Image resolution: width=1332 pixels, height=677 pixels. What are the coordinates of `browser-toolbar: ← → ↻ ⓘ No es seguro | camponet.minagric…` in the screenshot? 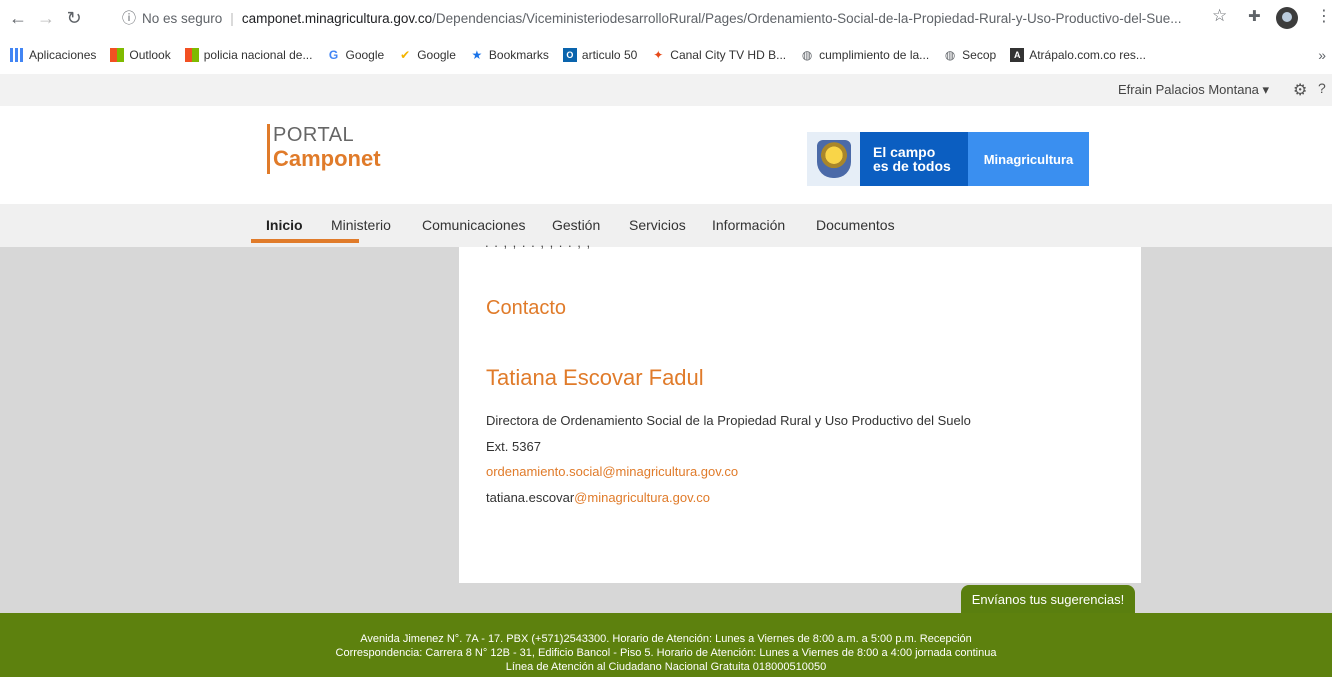 It's located at (666, 18).